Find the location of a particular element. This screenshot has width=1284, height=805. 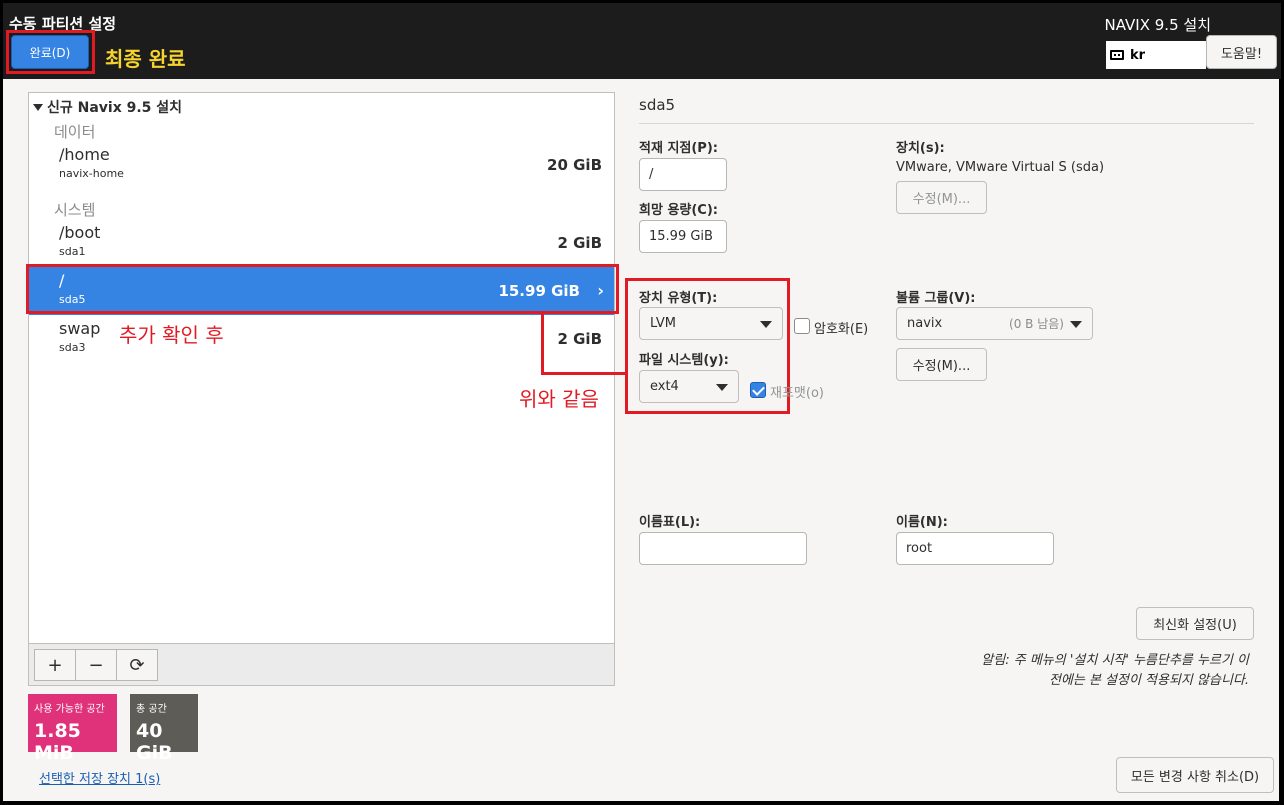

total-space-value: 40 GiB is located at coordinates (154, 742).